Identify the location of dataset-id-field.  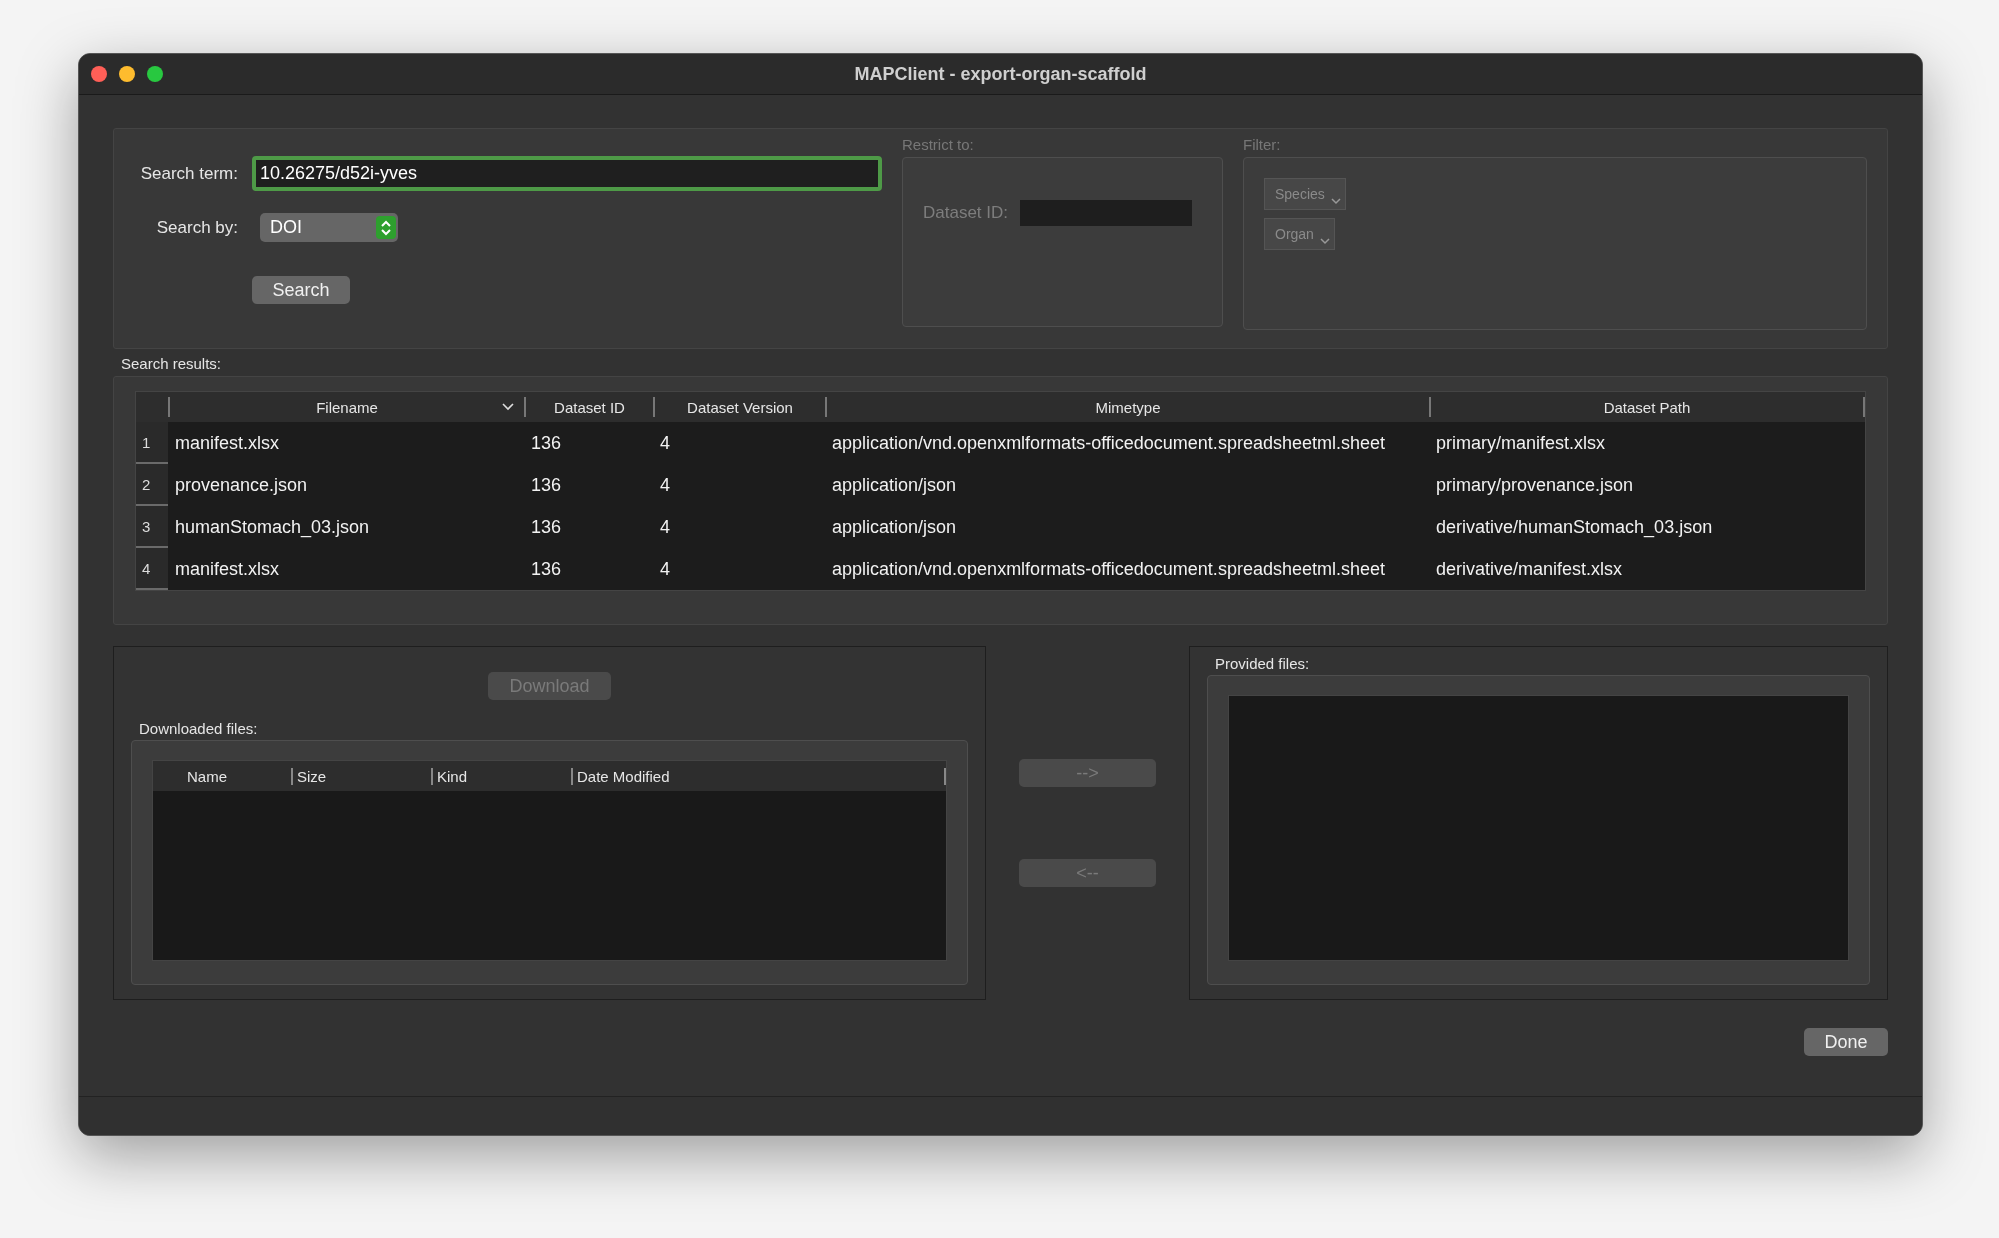
(1106, 213).